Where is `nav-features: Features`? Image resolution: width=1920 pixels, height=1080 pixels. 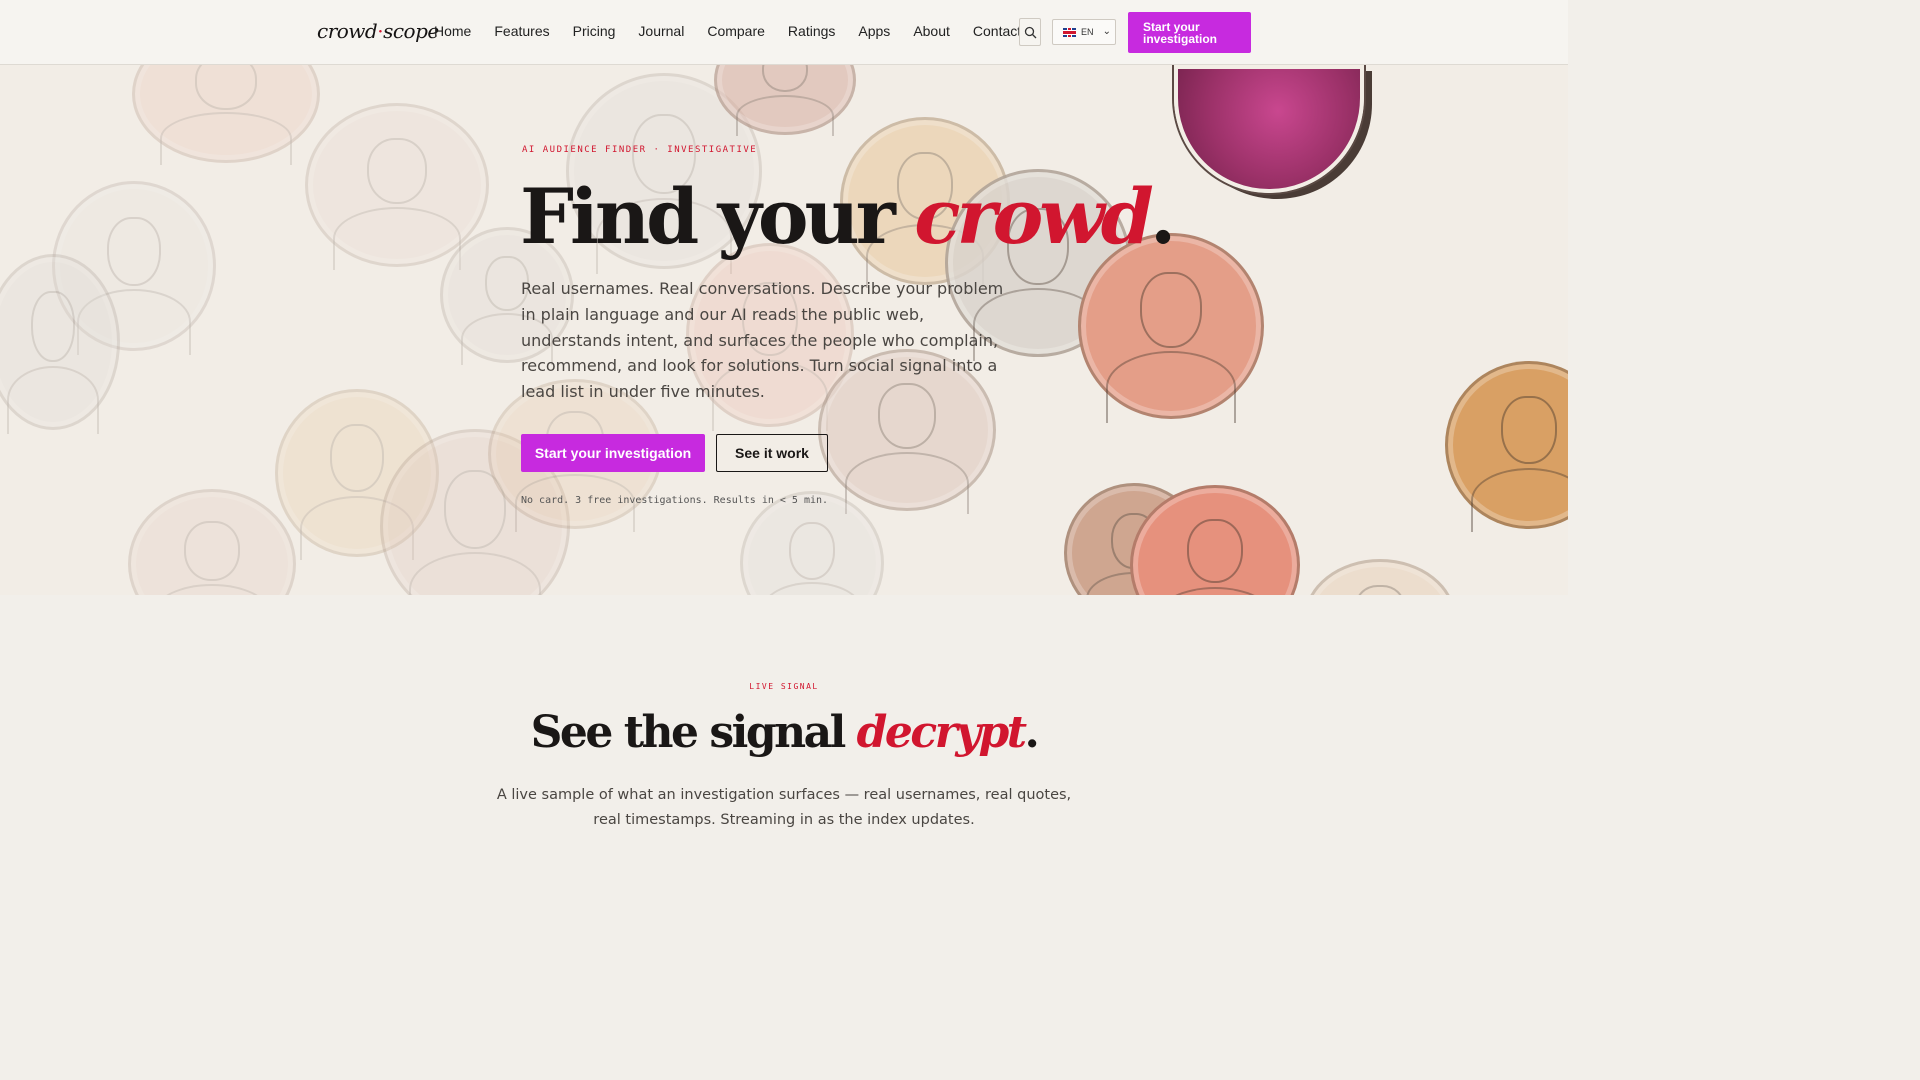
nav-features: Features is located at coordinates (521, 31).